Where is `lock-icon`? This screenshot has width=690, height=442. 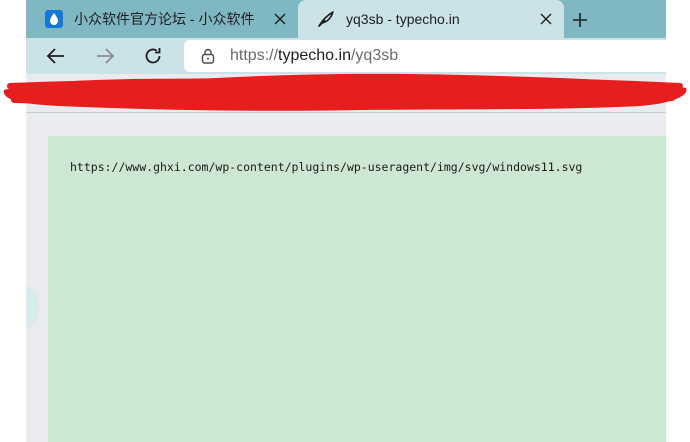 lock-icon is located at coordinates (208, 56).